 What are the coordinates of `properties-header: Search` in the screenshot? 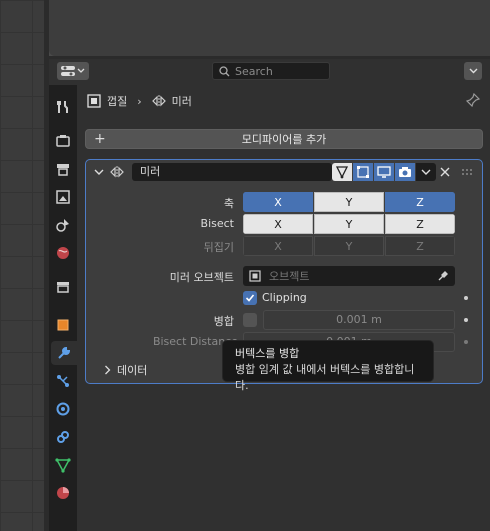 It's located at (269, 71).